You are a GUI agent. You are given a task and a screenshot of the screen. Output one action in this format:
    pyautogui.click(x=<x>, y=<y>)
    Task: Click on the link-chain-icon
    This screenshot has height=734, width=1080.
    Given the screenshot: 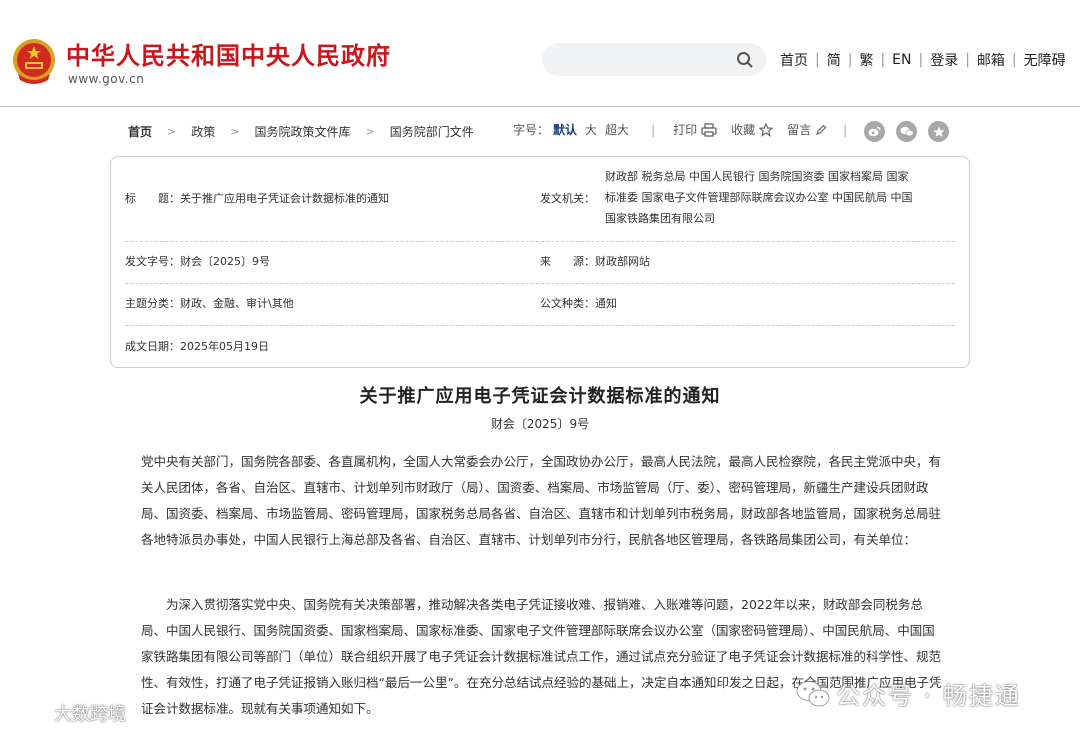 What is the action you would take?
    pyautogui.click(x=30, y=713)
    